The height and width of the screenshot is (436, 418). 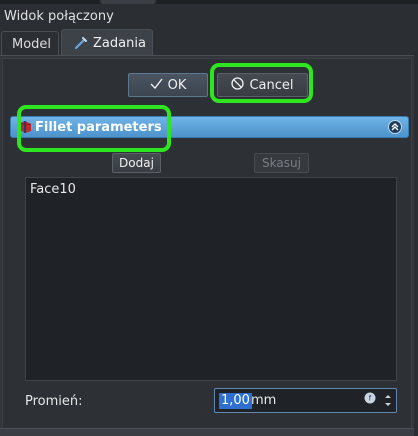 What do you see at coordinates (53, 189) in the screenshot?
I see `list-item: Face10` at bounding box center [53, 189].